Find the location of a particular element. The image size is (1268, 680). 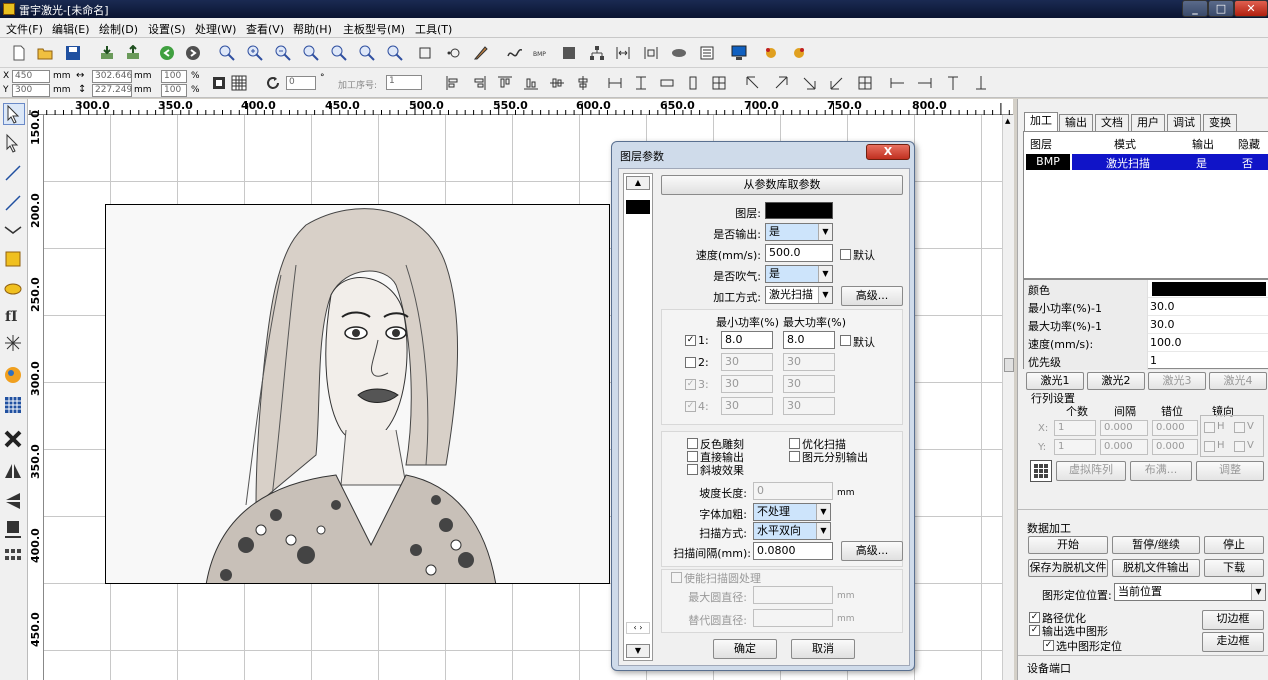

slope-length-input: 0 is located at coordinates (793, 491).